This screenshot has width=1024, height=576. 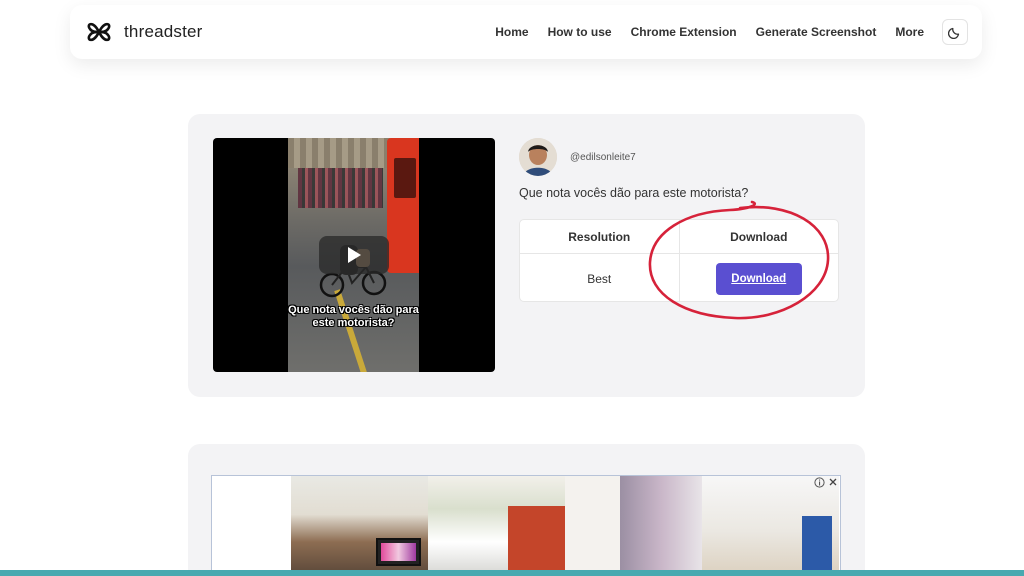 I want to click on table-row: Best Download, so click(x=679, y=277).